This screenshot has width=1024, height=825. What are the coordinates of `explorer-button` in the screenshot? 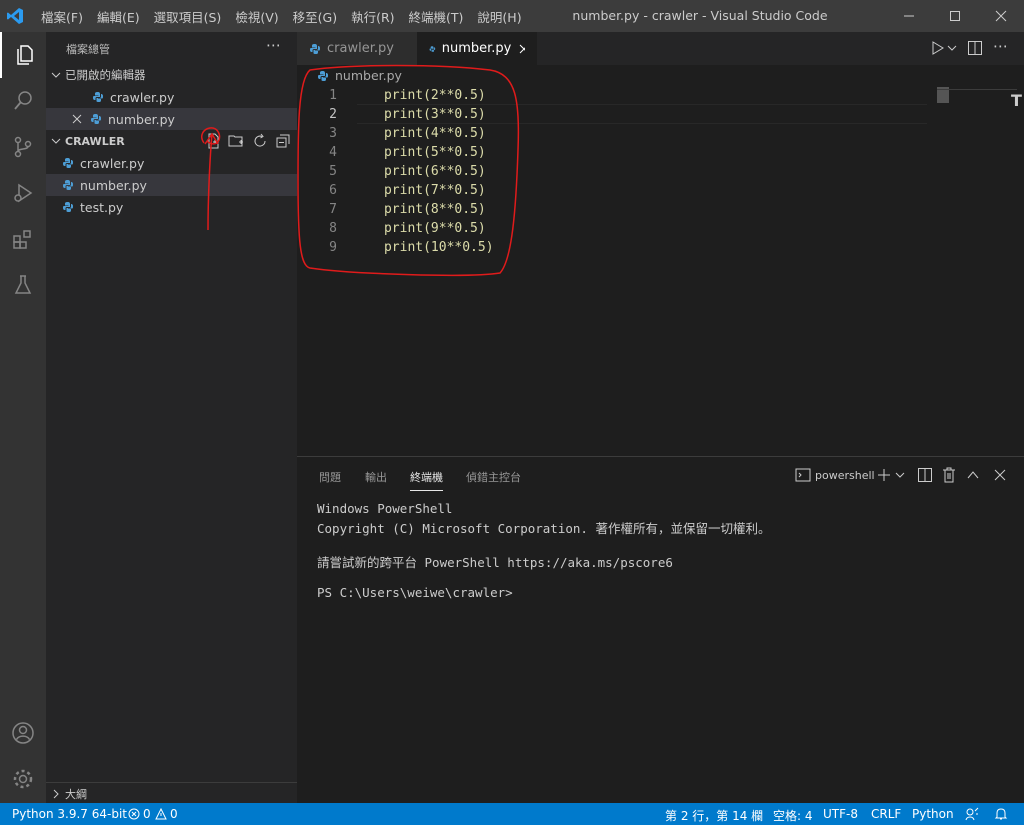 It's located at (24, 55).